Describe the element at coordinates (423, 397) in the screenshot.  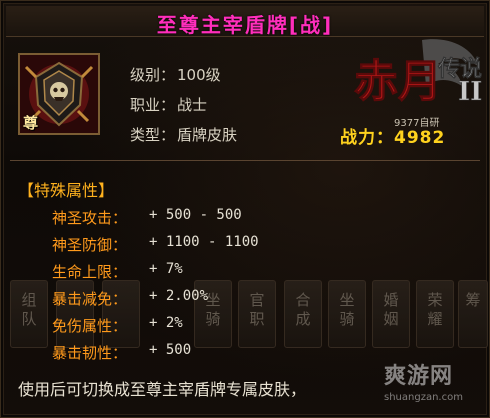
I see `watermark-url: shuangzan.com` at that location.